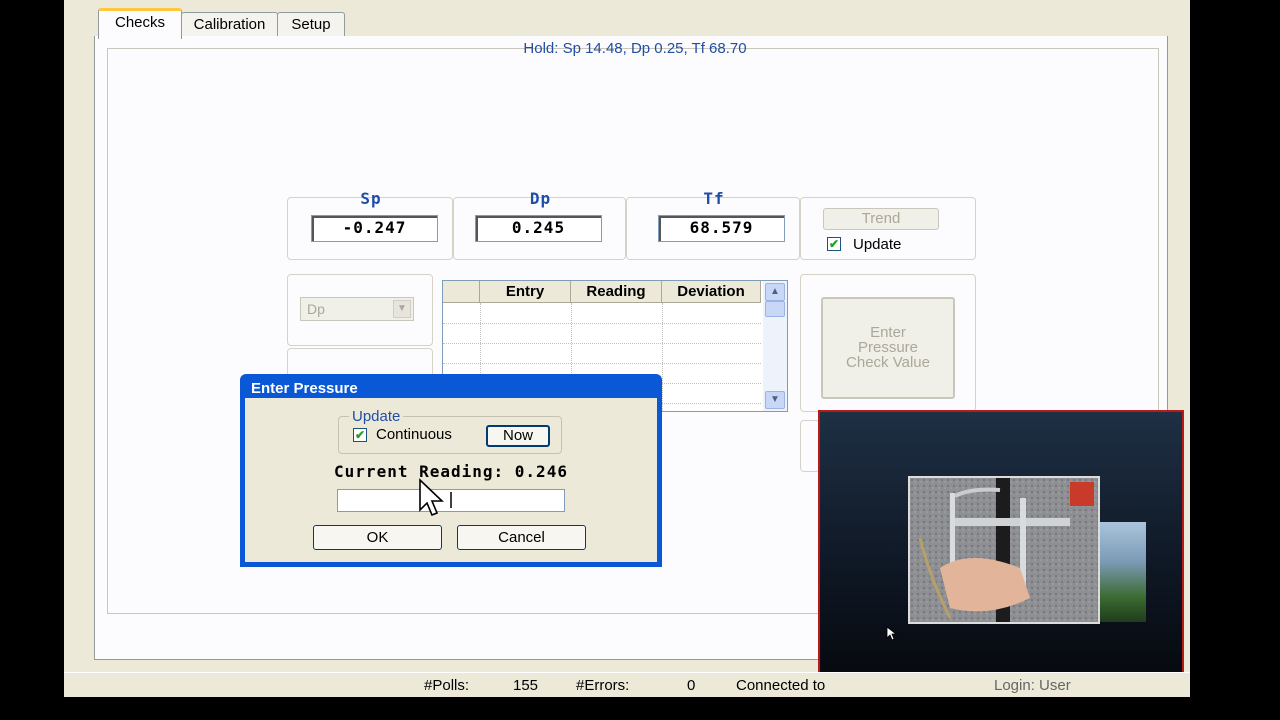 Image resolution: width=1280 pixels, height=720 pixels. I want to click on apparatus-photo, so click(1004, 550).